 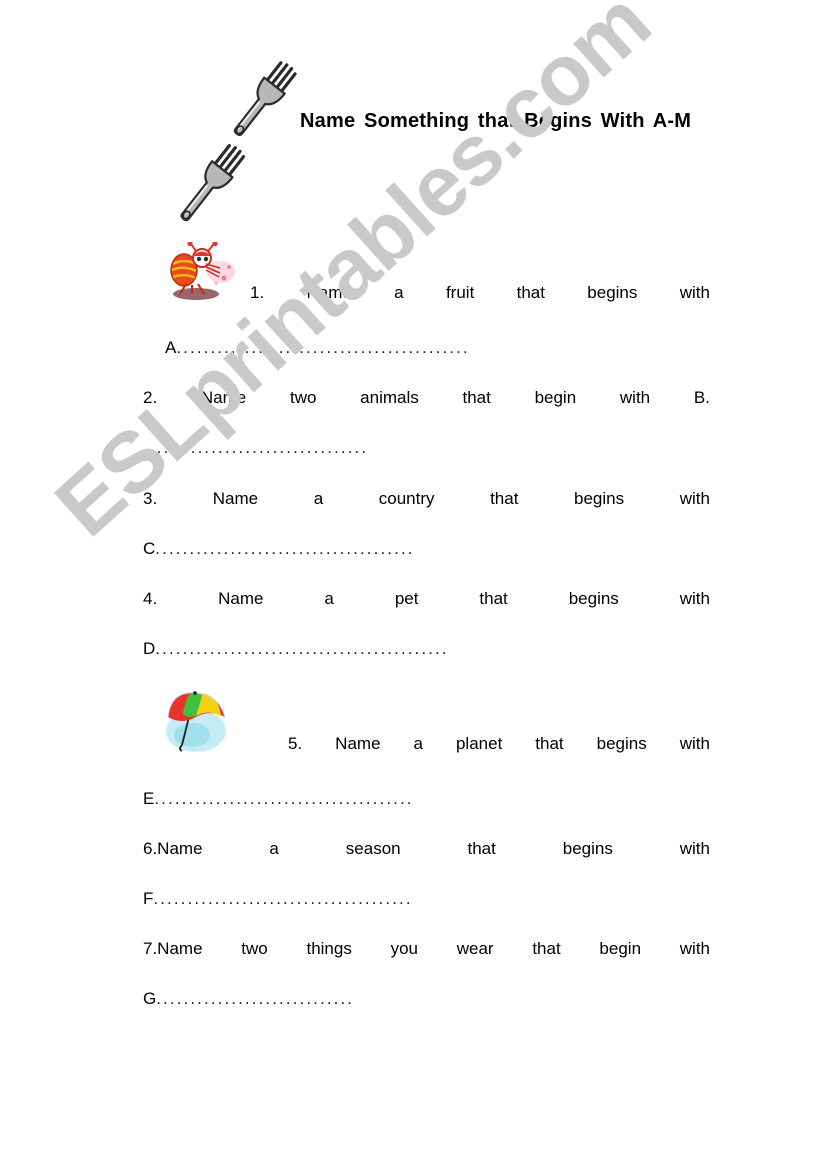 I want to click on question-number: 6.Name, so click(x=173, y=848).